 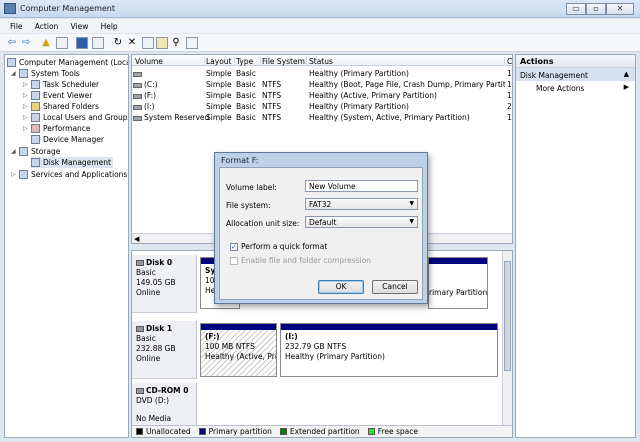 I want to click on tree-item-services: ▷ Services and Applications, so click(x=69, y=174).